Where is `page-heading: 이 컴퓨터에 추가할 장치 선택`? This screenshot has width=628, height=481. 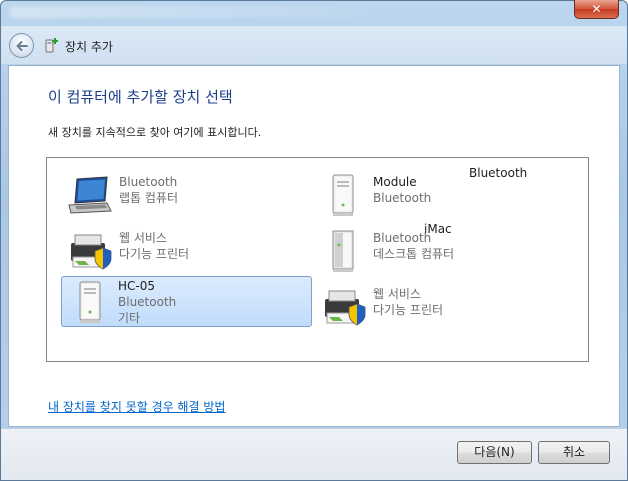
page-heading: 이 컴퓨터에 추가할 장치 선택 is located at coordinates (140, 97).